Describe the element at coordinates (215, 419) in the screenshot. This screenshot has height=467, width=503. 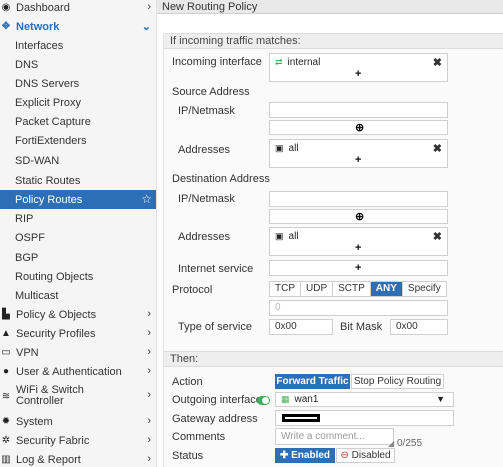
I see `gateway-address-label: Gateway address` at that location.